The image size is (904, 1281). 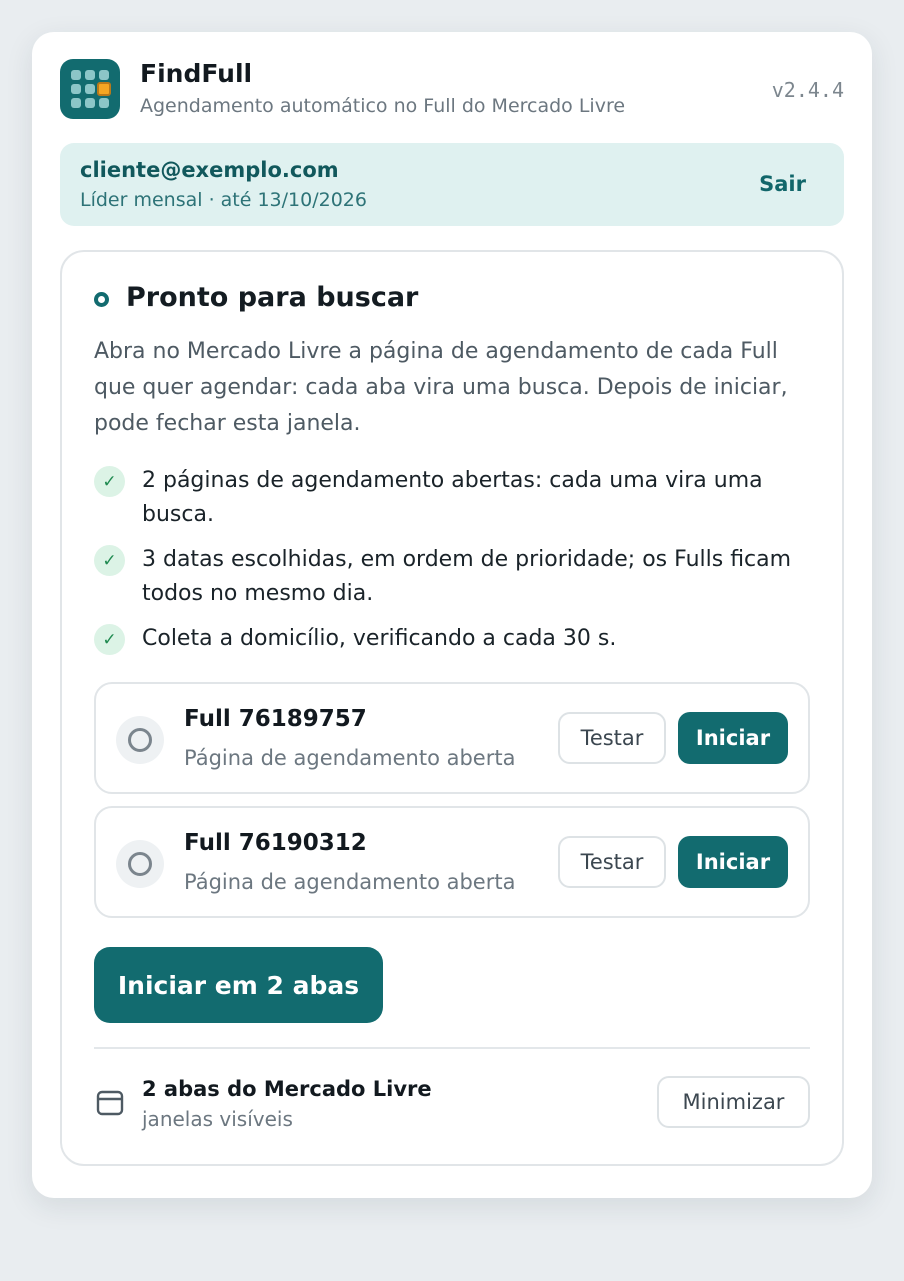 I want to click on account-plan: Líder mensal · até 13/10/2026, so click(x=223, y=200).